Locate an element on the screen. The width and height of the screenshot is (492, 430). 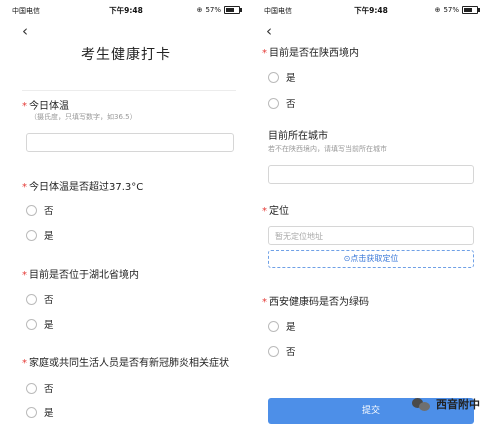
question-over-37-3: * 今日体温是否超过37.3°C is located at coordinates (83, 187).